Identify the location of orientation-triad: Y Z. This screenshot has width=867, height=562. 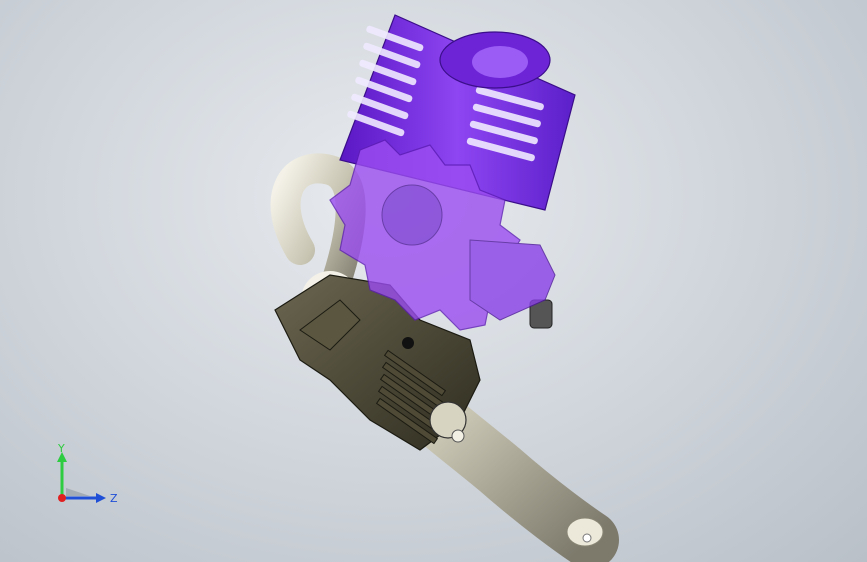
(87, 473).